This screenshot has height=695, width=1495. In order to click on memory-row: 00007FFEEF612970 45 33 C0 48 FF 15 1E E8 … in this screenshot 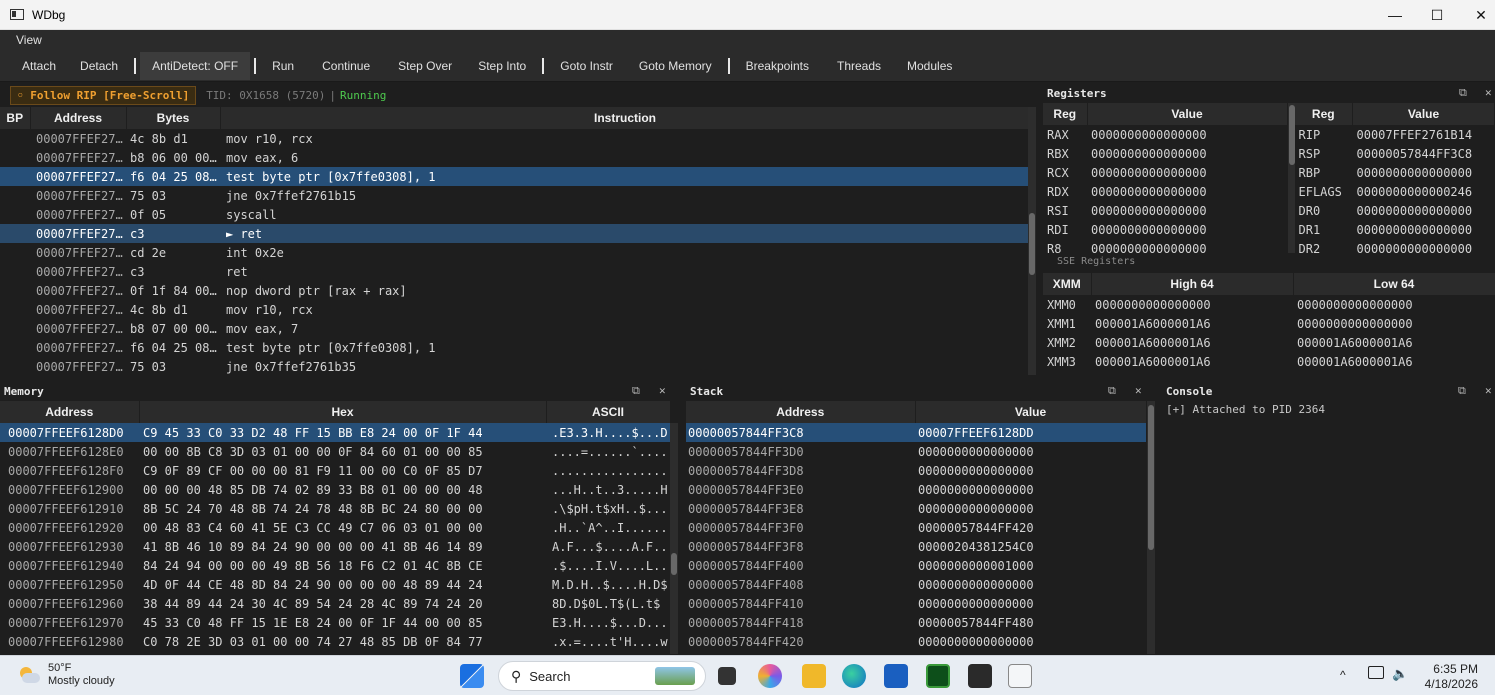, I will do `click(335, 622)`.